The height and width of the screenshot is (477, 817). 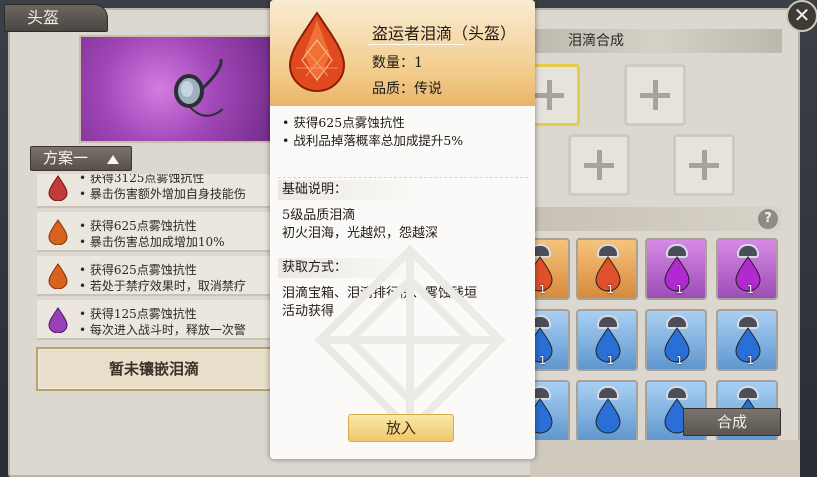 What do you see at coordinates (319, 215) in the screenshot?
I see `basic-info-line: 5级品质泪滴` at bounding box center [319, 215].